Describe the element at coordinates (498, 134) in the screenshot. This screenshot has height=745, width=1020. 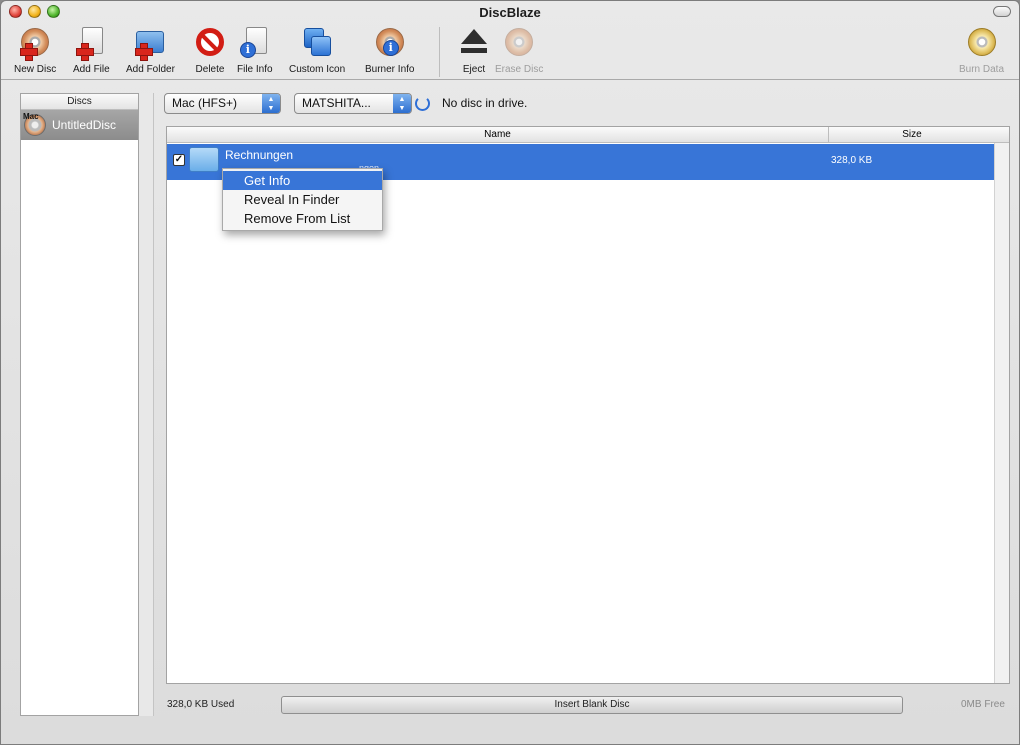
I see `column-header-name: Name` at that location.